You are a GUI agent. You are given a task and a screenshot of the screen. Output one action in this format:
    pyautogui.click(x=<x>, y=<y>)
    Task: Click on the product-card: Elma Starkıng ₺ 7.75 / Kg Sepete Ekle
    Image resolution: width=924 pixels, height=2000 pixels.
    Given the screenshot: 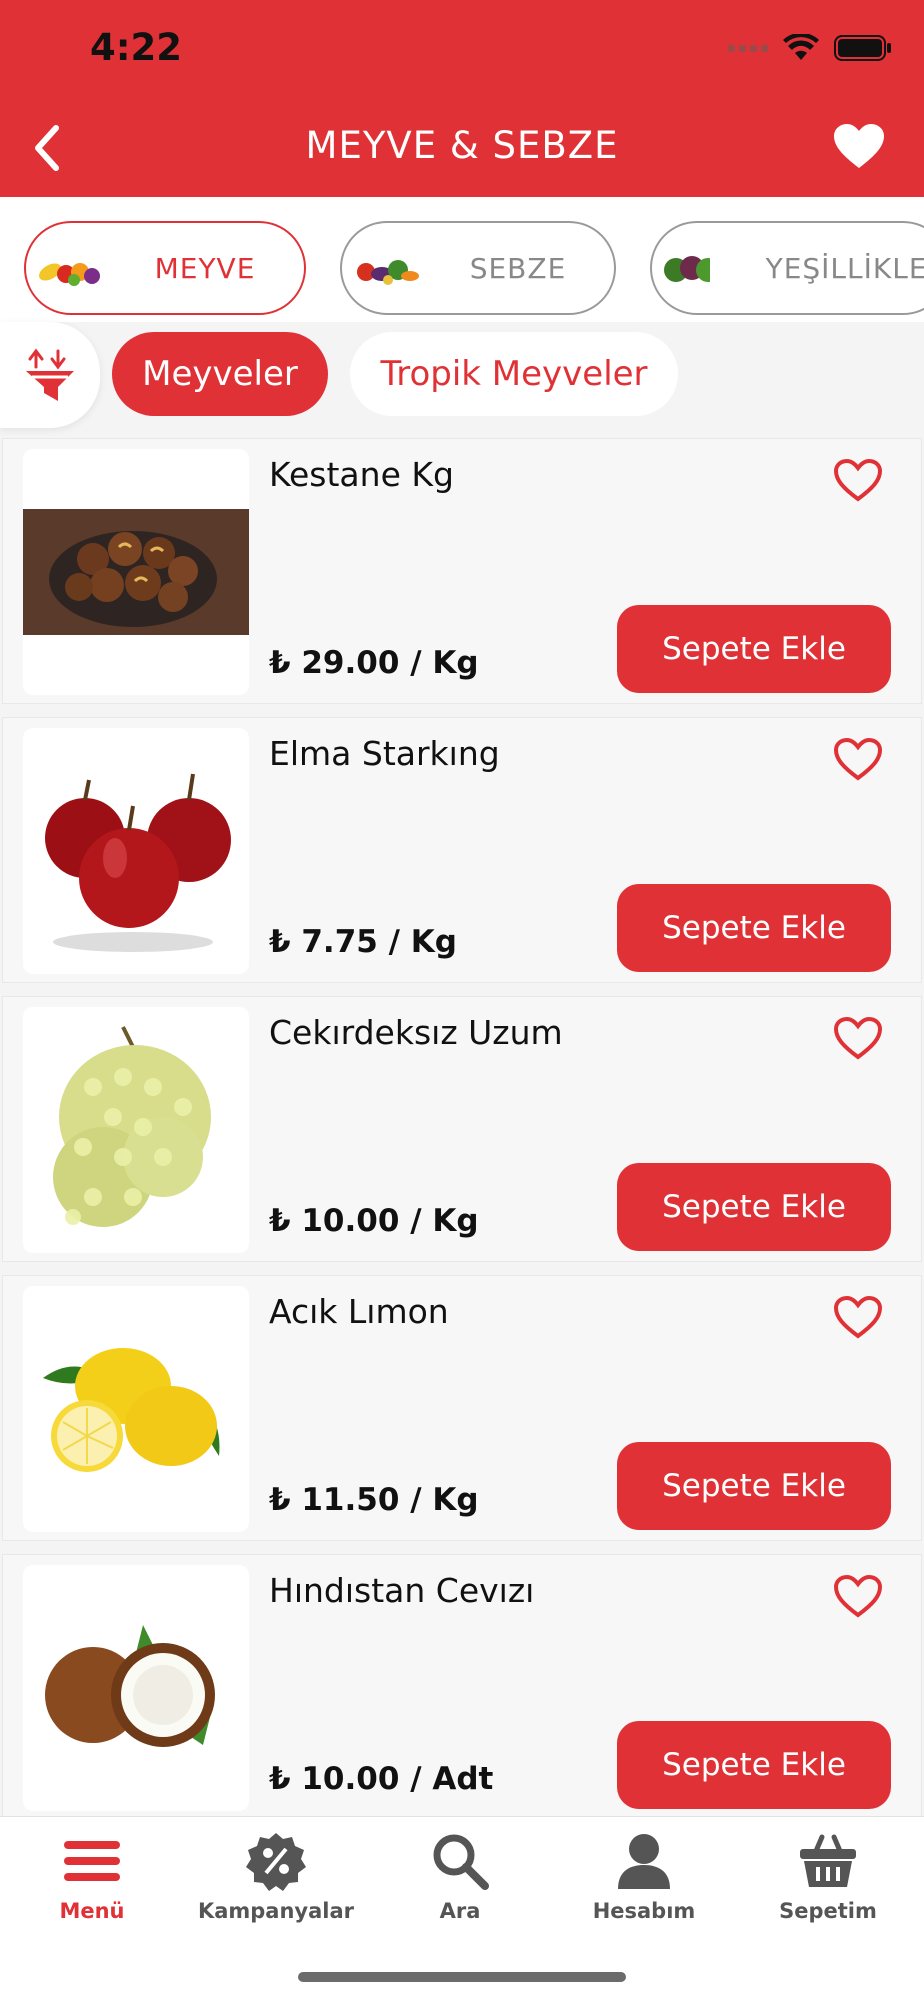 What is the action you would take?
    pyautogui.click(x=462, y=850)
    